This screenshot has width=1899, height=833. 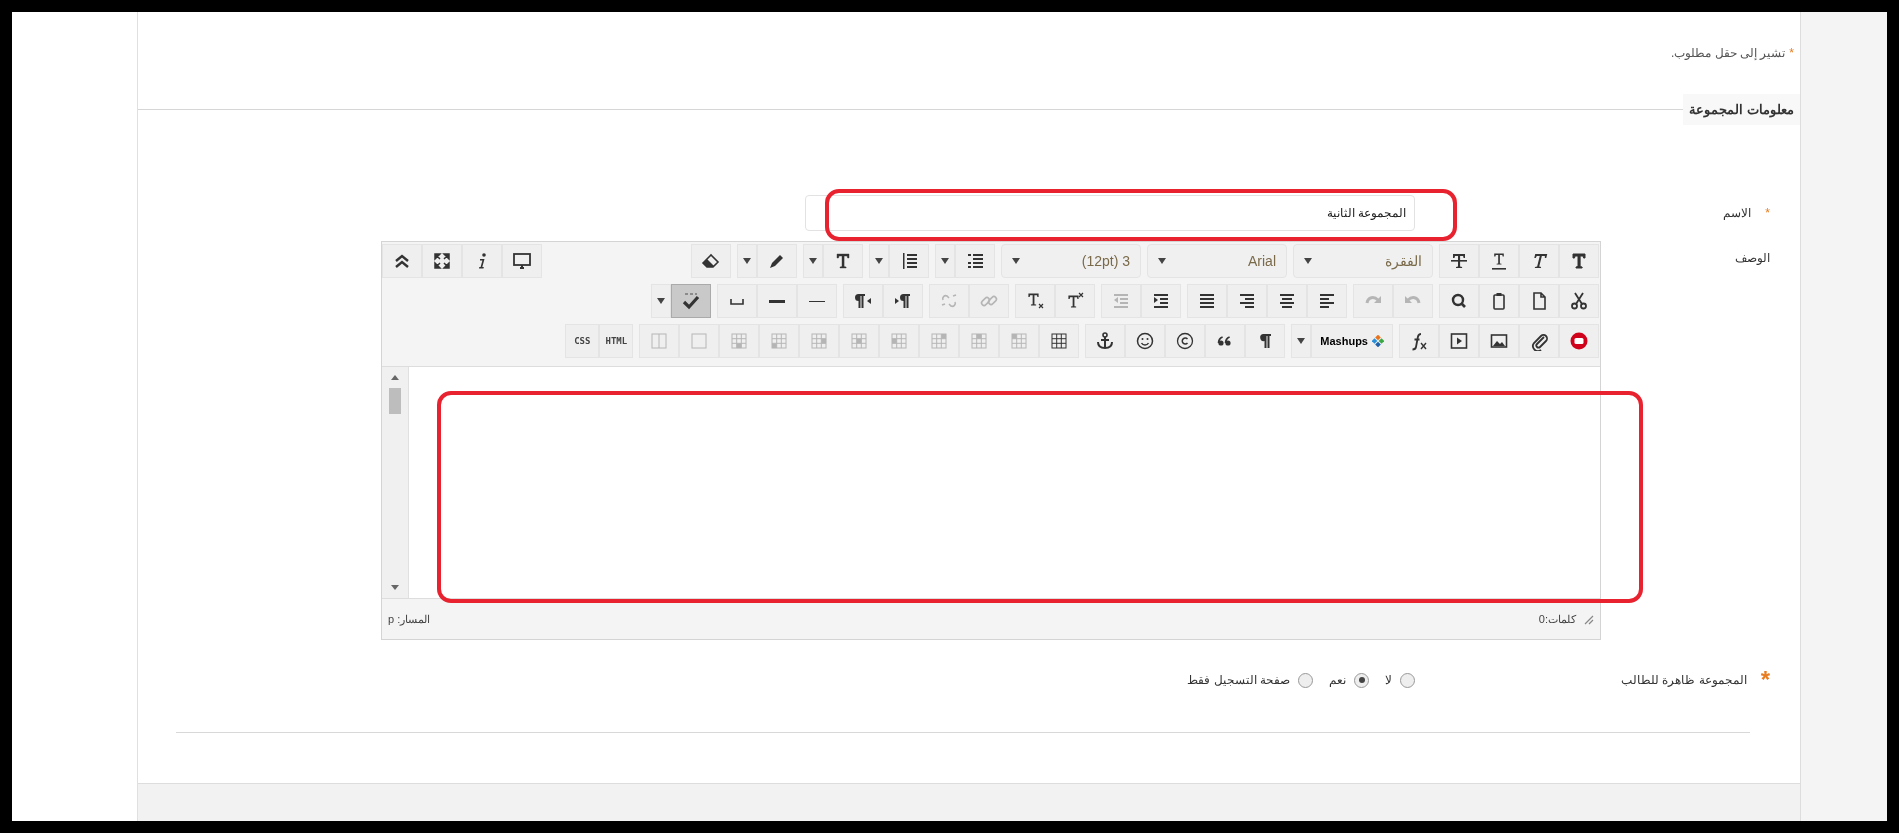 What do you see at coordinates (711, 261) in the screenshot?
I see `eraser-icon` at bounding box center [711, 261].